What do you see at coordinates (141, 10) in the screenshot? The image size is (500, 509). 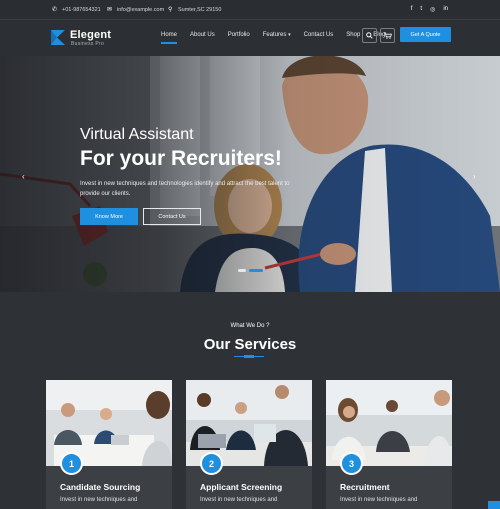 I see `email-address: info@example.com` at bounding box center [141, 10].